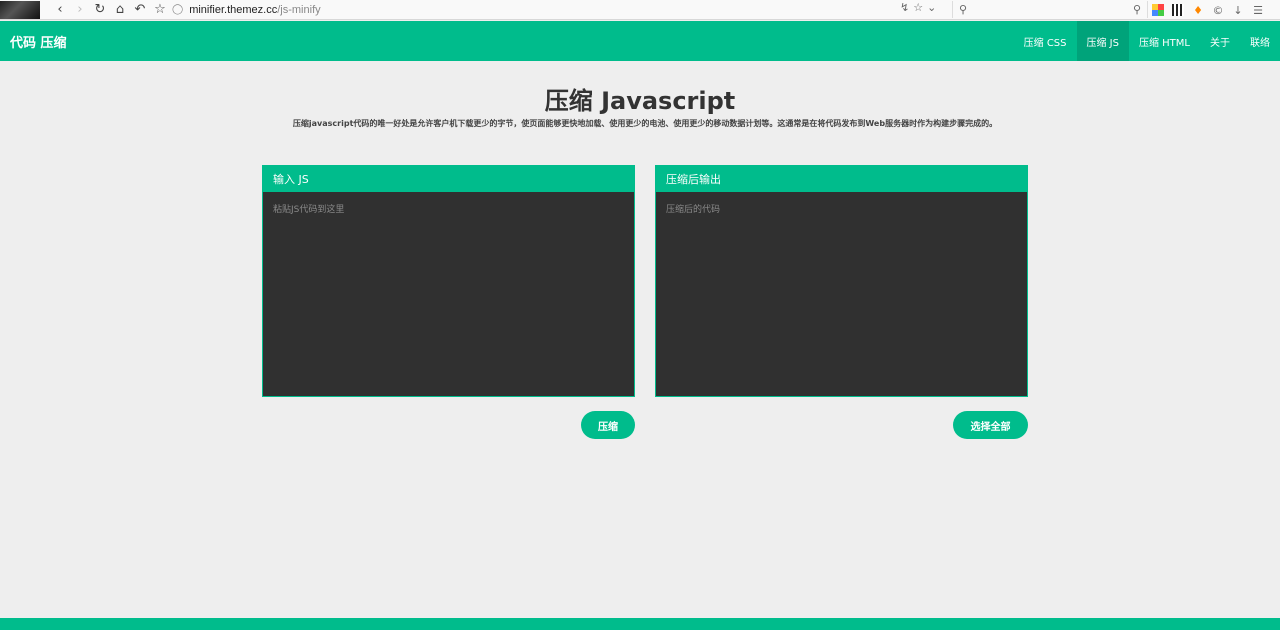 This screenshot has width=1280, height=630. What do you see at coordinates (1258, 10) in the screenshot?
I see `menu-icon: ☰` at bounding box center [1258, 10].